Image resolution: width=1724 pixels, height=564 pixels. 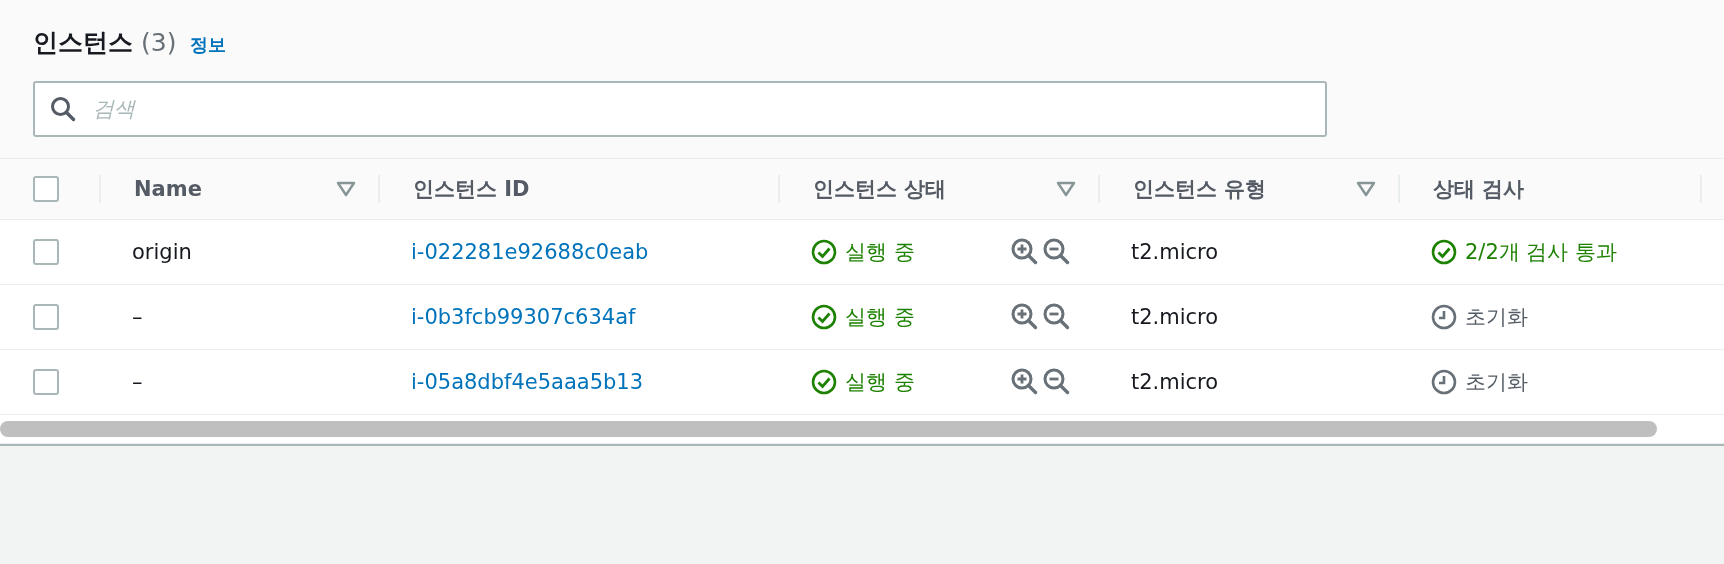 What do you see at coordinates (530, 252) in the screenshot?
I see `instance-link: i-022281e92688c0eab` at bounding box center [530, 252].